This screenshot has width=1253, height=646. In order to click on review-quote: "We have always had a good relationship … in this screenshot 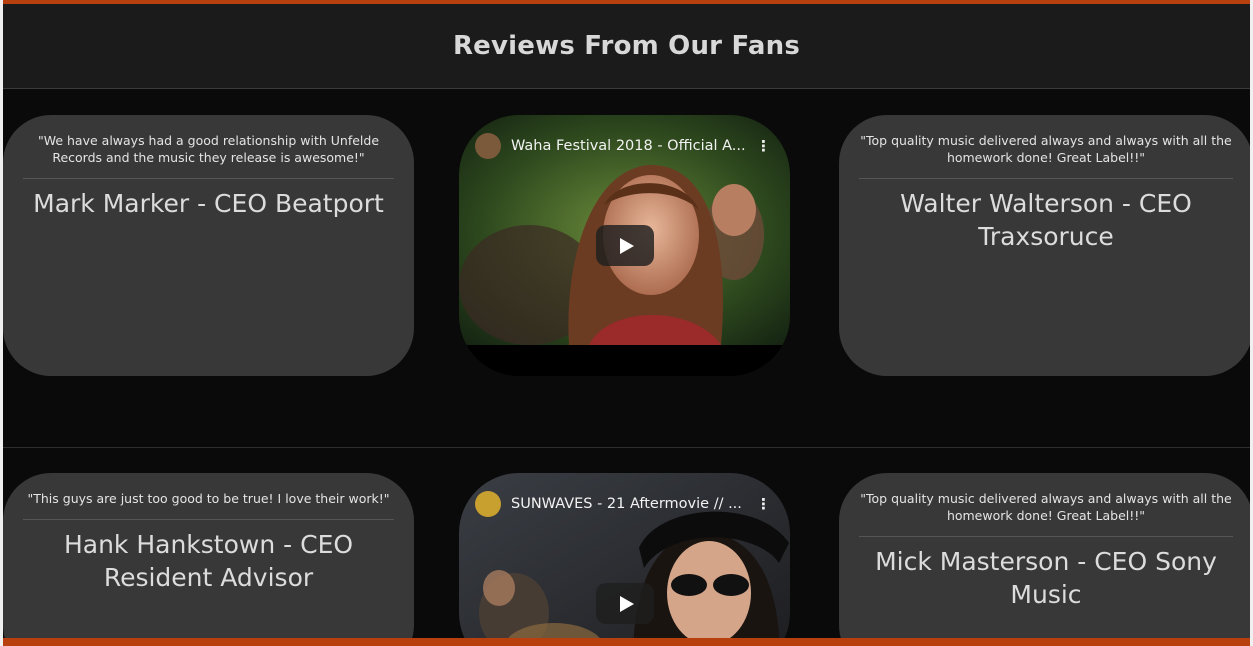, I will do `click(208, 155)`.